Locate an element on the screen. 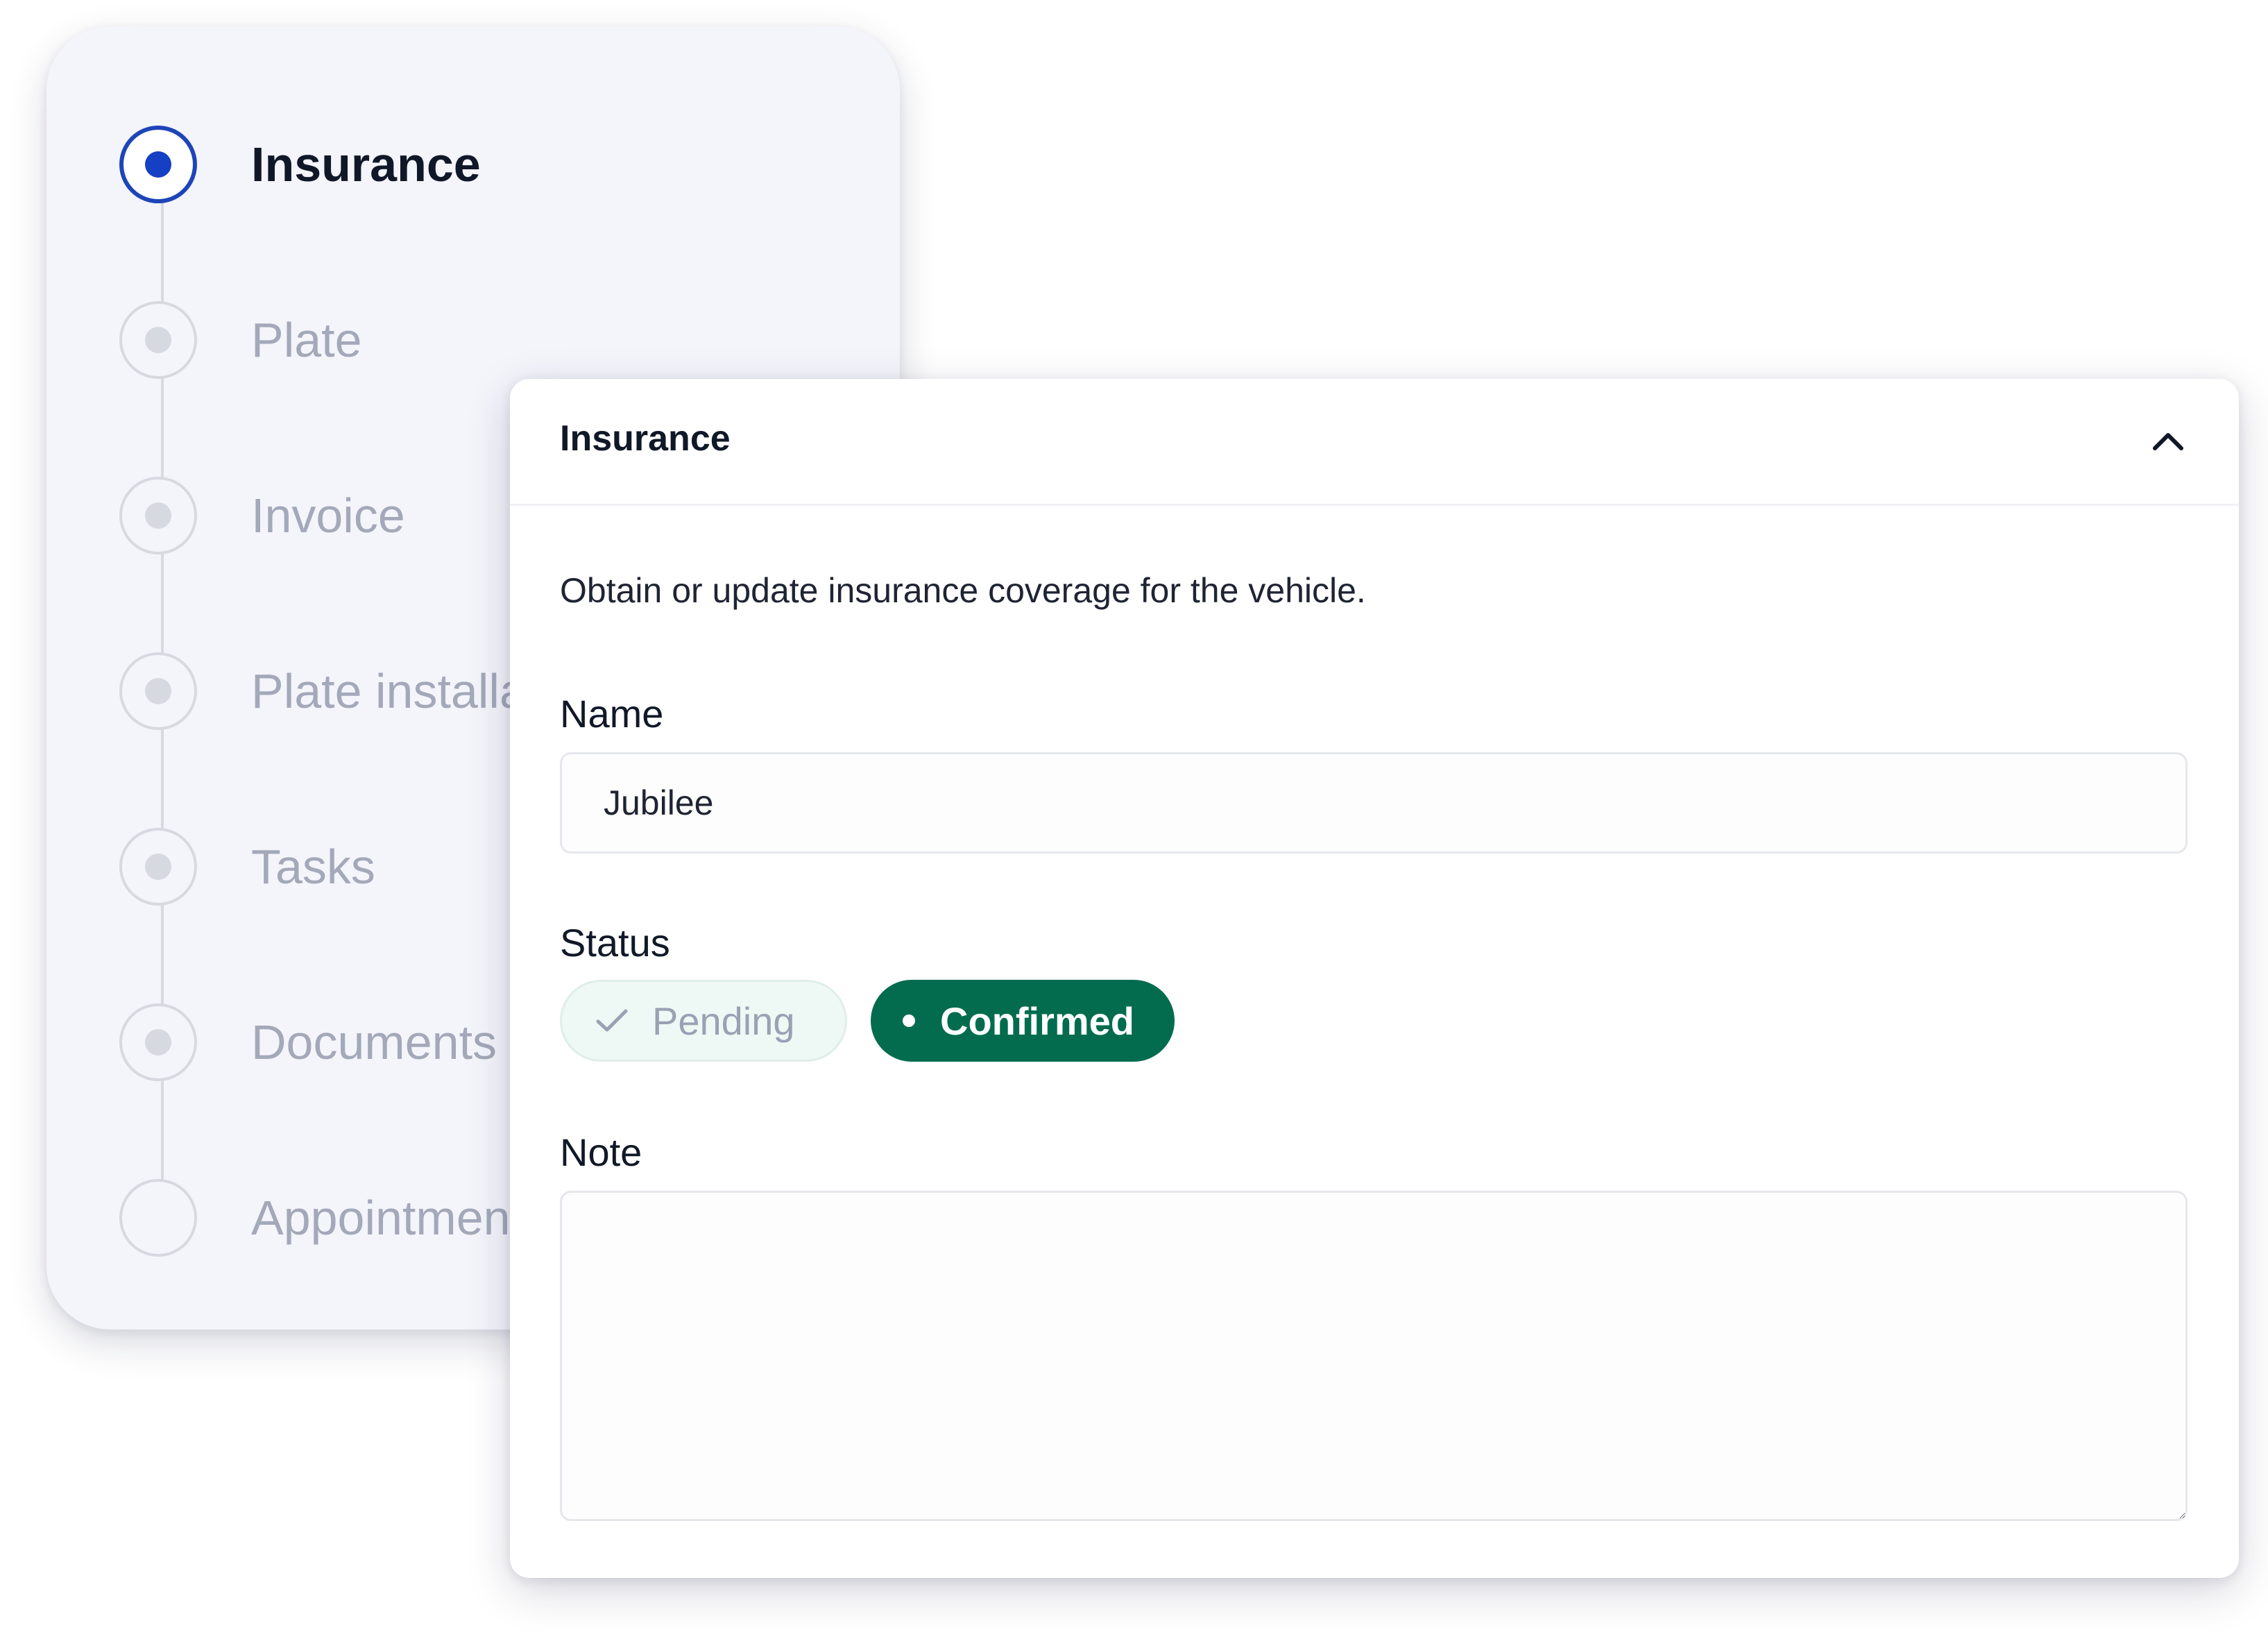 The height and width of the screenshot is (1630, 2268). card-header: Insurance is located at coordinates (1374, 442).